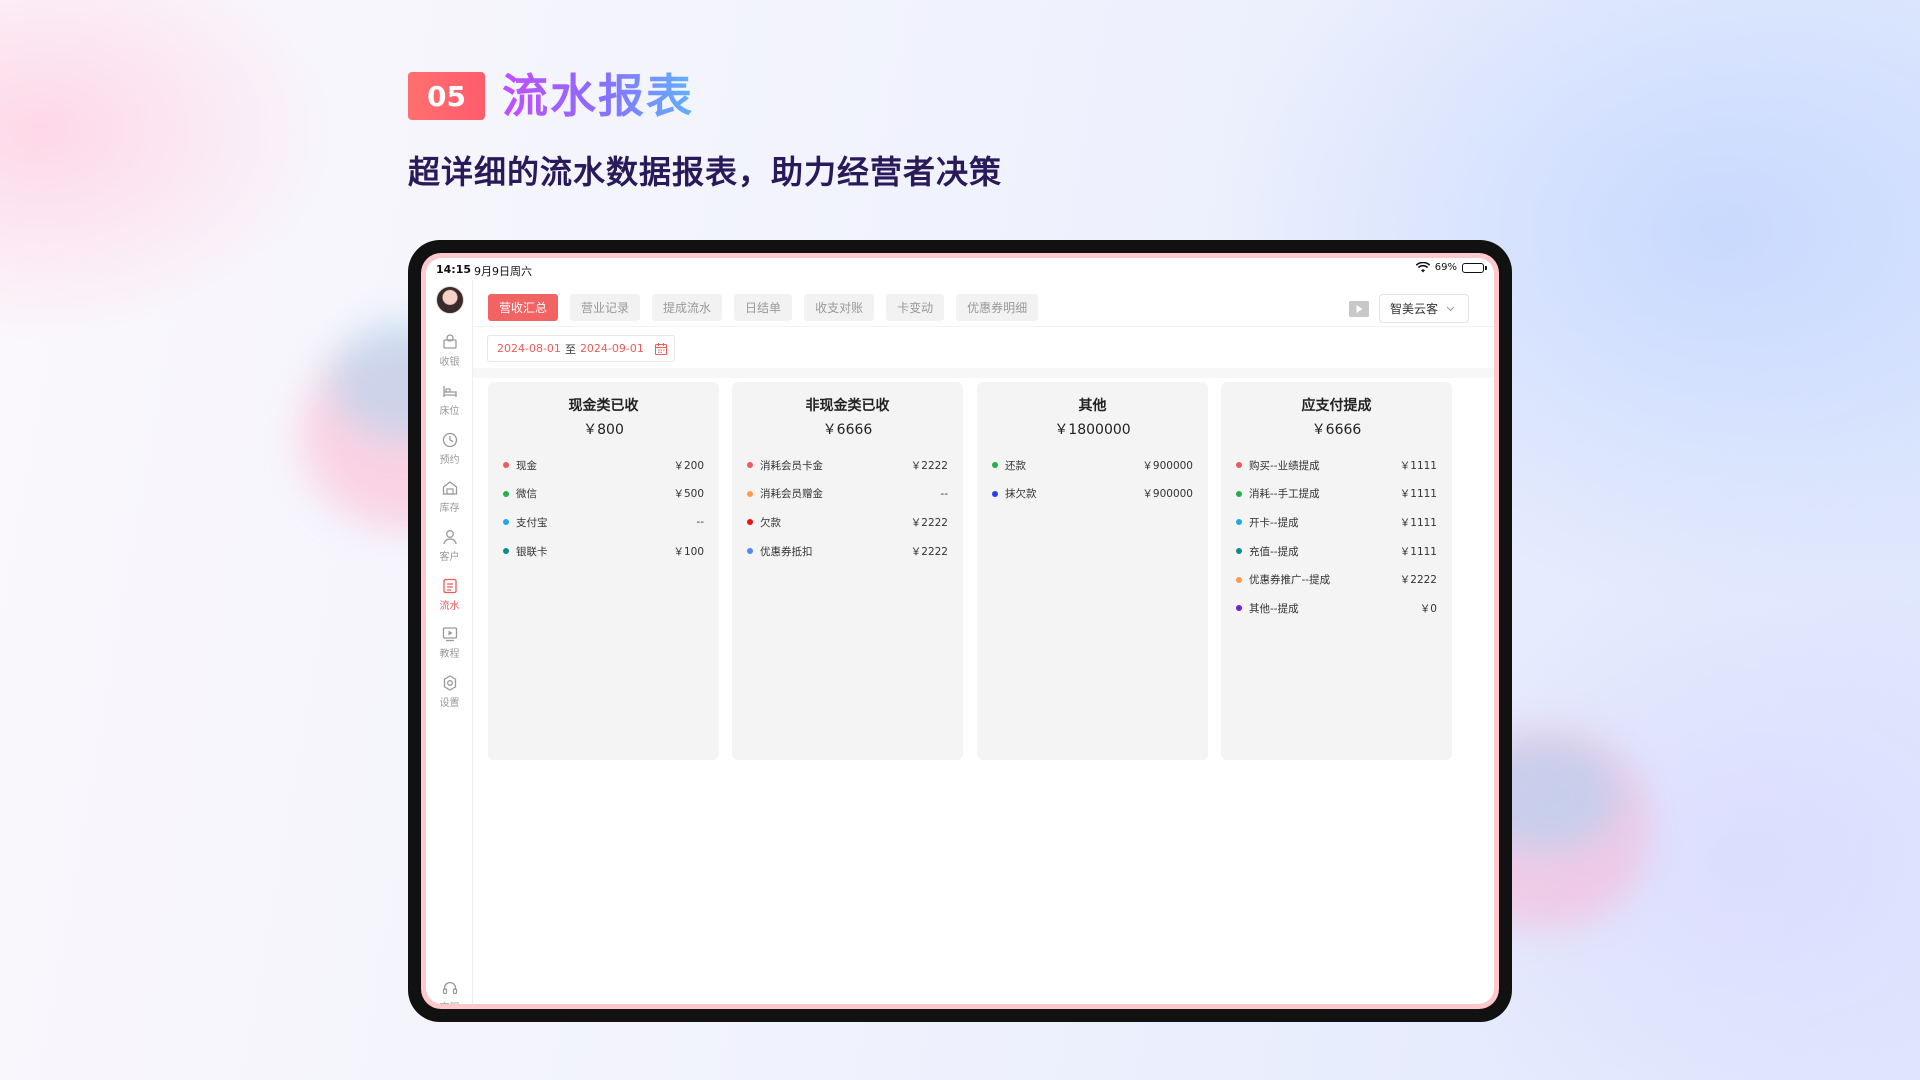  Describe the element at coordinates (449, 350) in the screenshot. I see `sidebar-item-cashier: 收银` at that location.